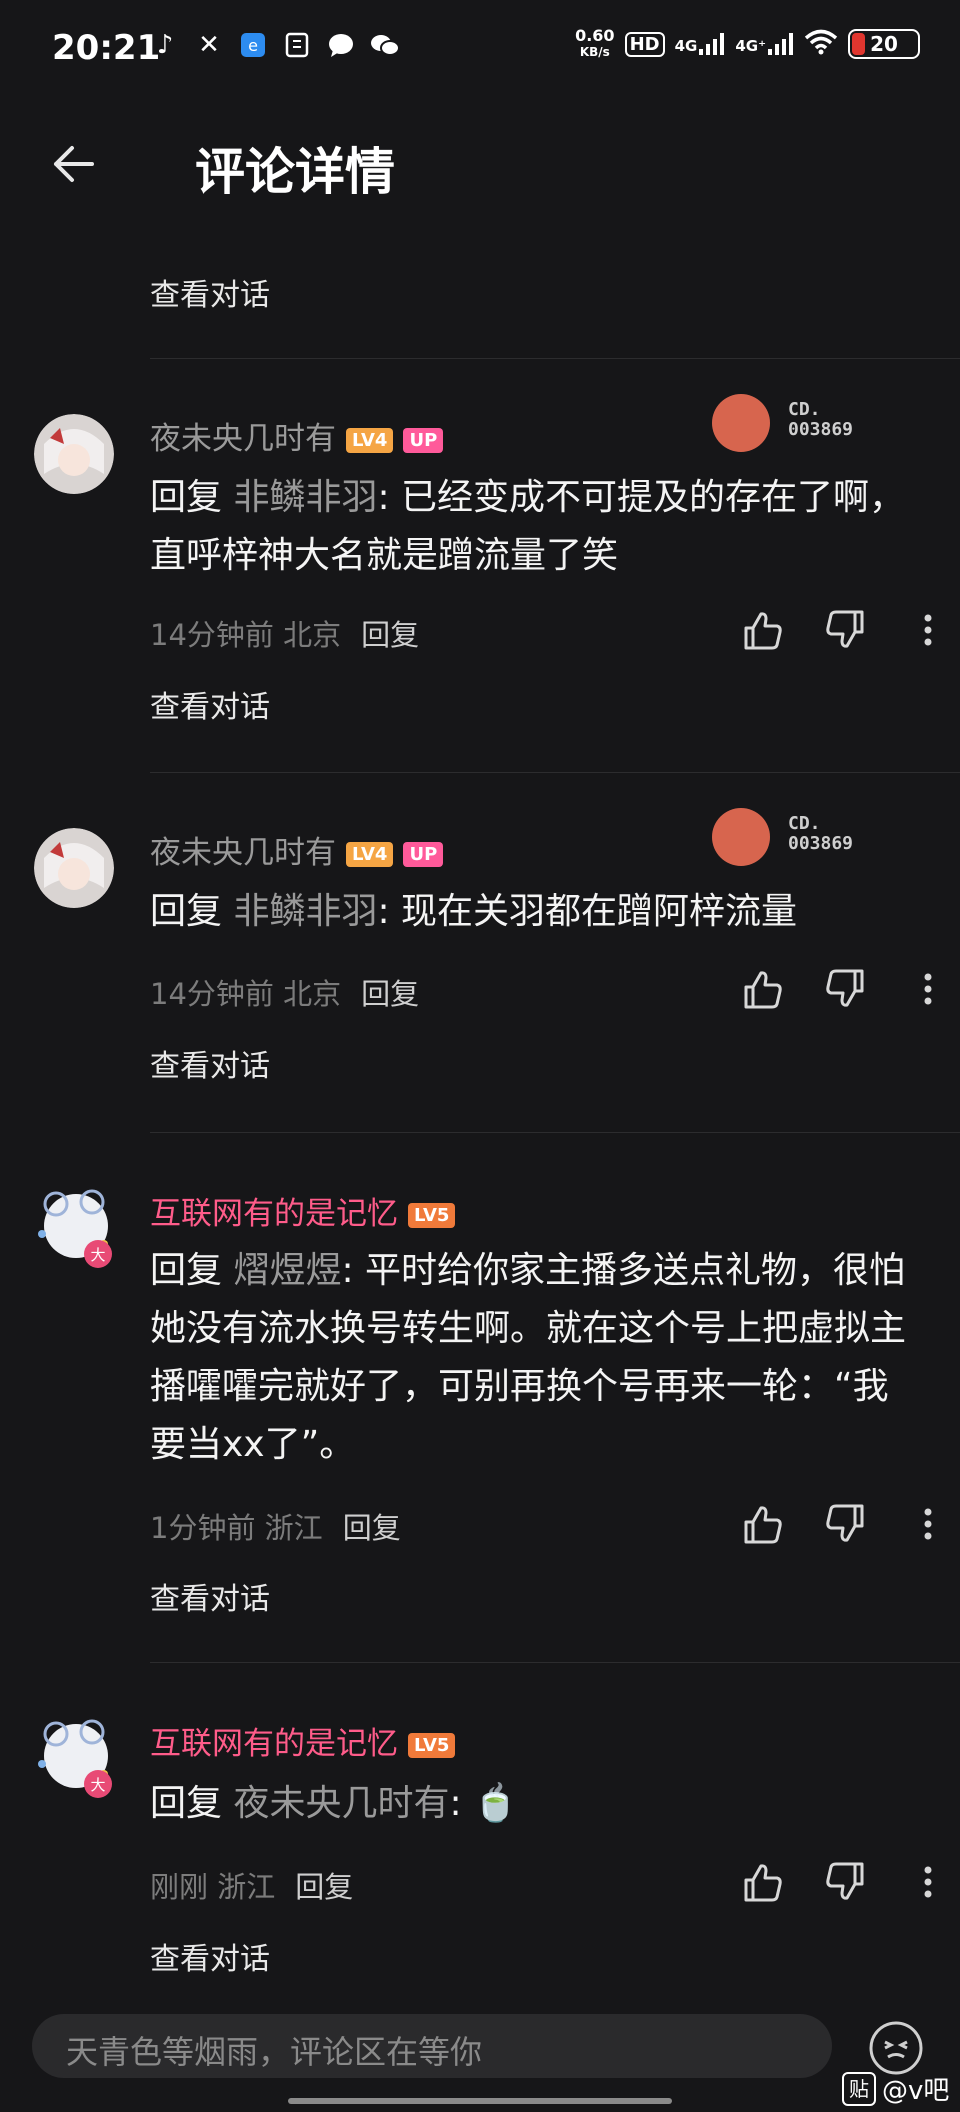 This screenshot has height=2112, width=960. Describe the element at coordinates (341, 1803) in the screenshot. I see `reply-to-user: 夜未央几时有` at that location.